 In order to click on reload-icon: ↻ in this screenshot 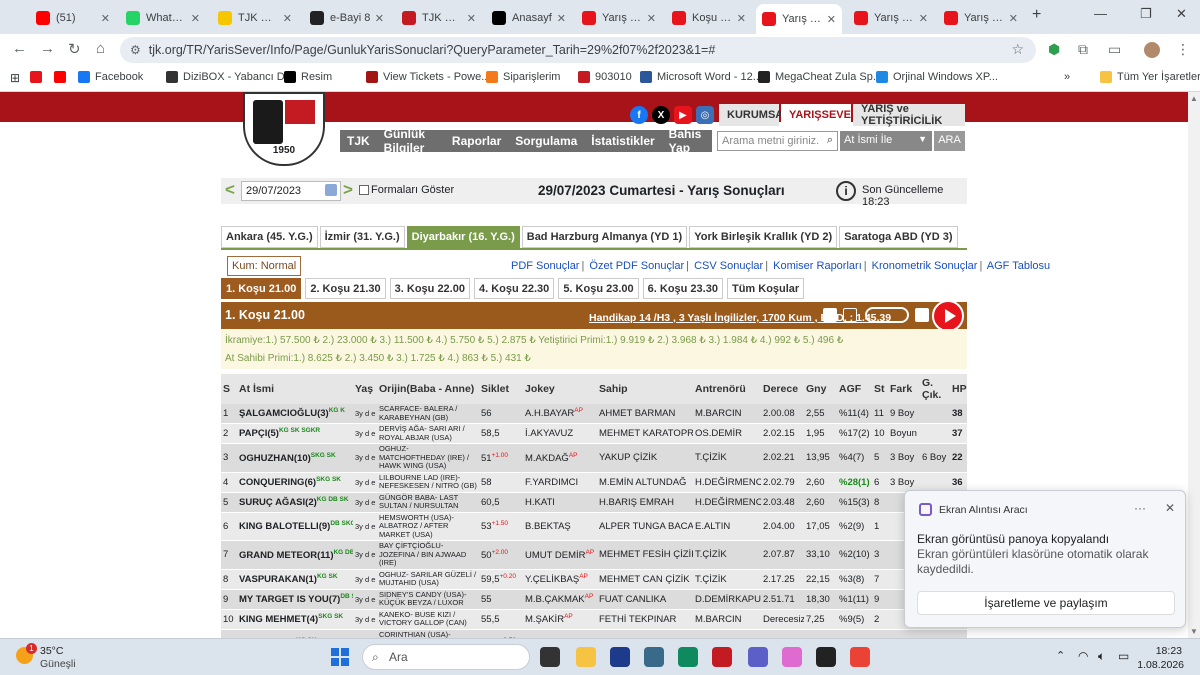, I will do `click(74, 49)`.